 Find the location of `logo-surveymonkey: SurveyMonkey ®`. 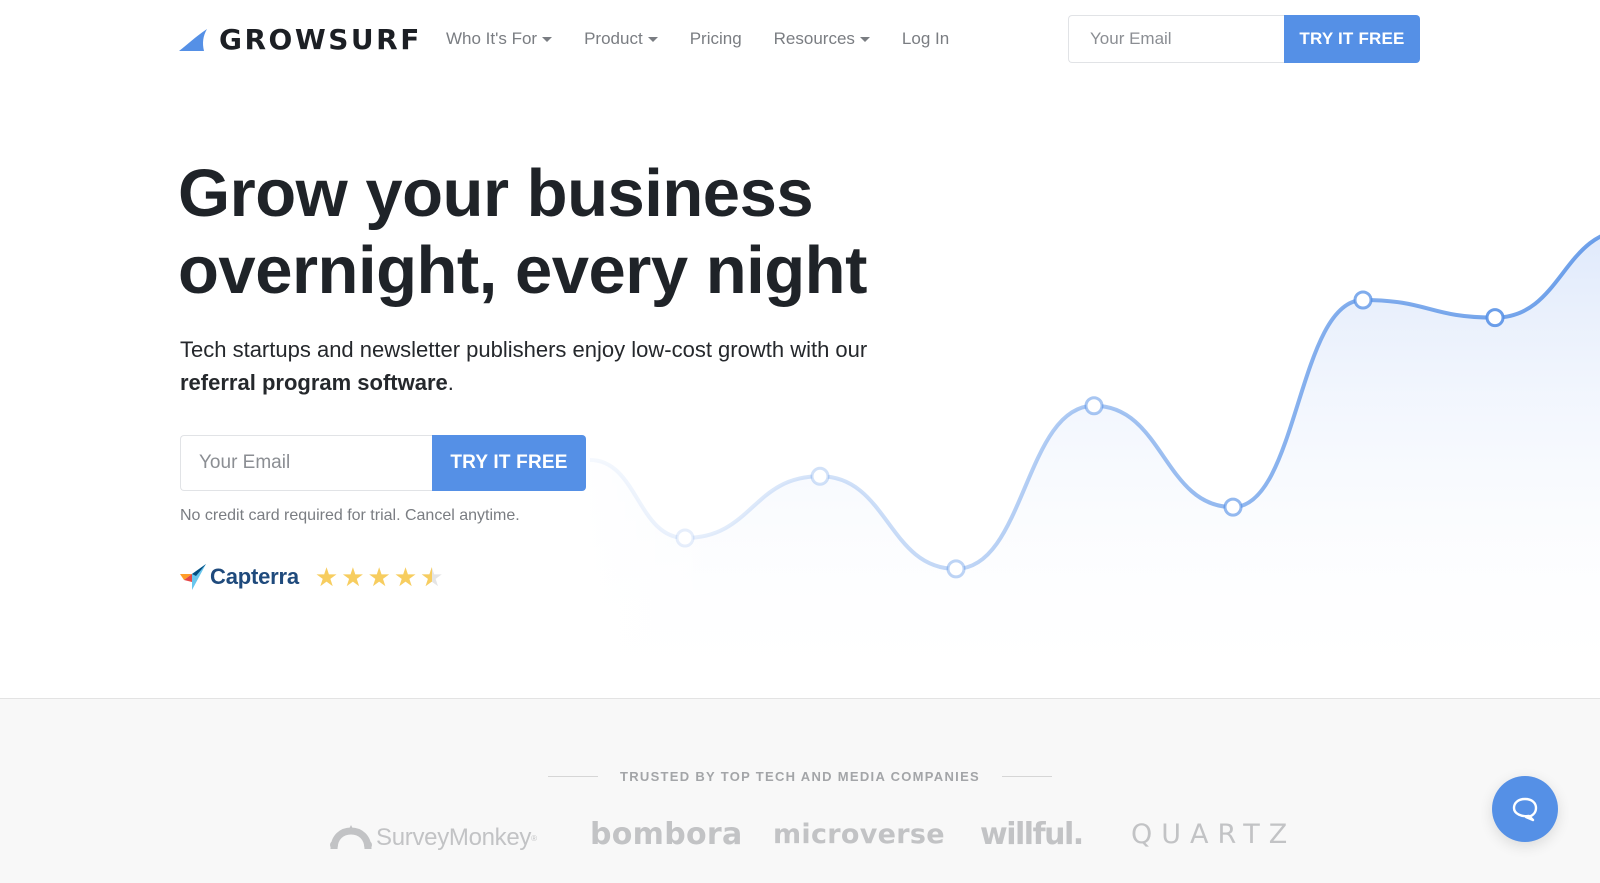

logo-surveymonkey: SurveyMonkey ® is located at coordinates (433, 838).